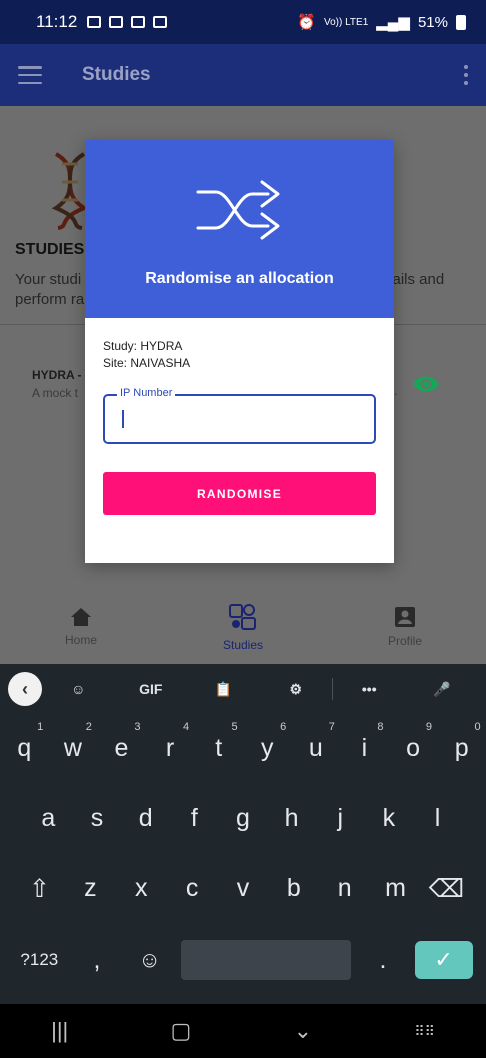 The height and width of the screenshot is (1058, 486). Describe the element at coordinates (39, 889) in the screenshot. I see `shift-icon: ⇧` at that location.